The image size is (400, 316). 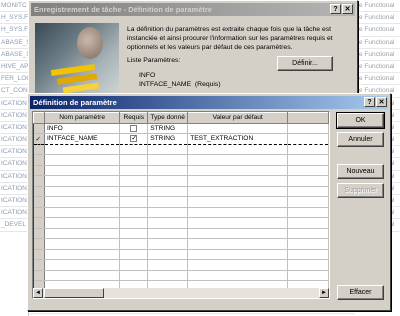 I want to click on cell-name: INFO, so click(x=82, y=128).